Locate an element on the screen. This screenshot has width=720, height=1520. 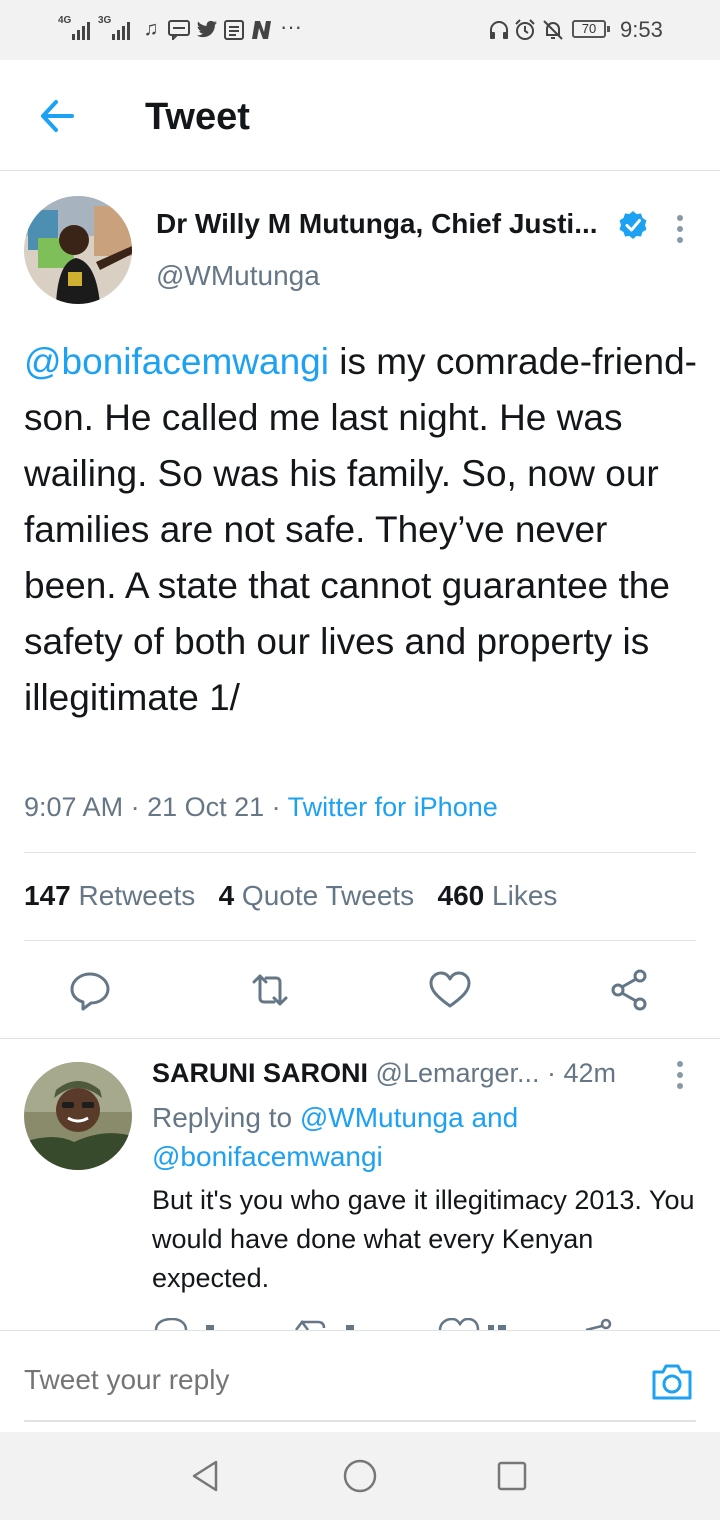
back-arrow-icon is located at coordinates (56, 116).